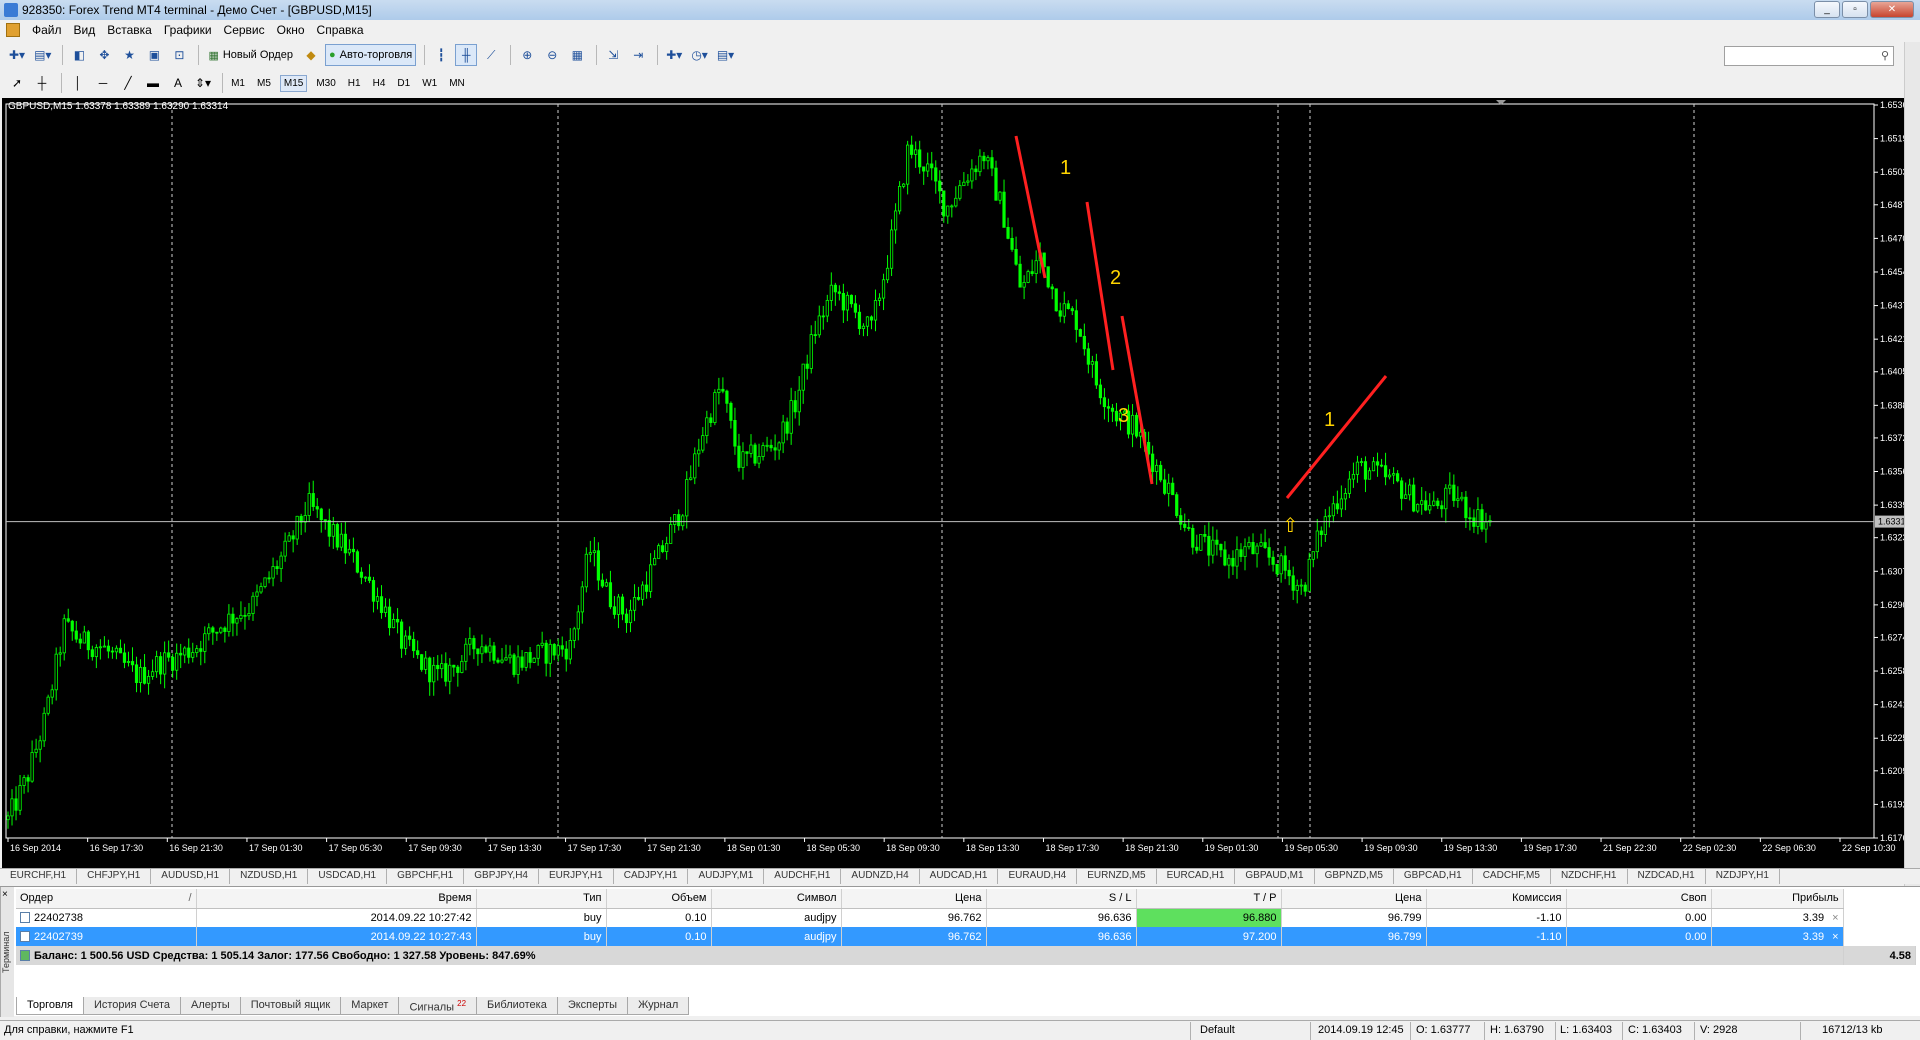  Describe the element at coordinates (1589, 876) in the screenshot. I see `symbol-tab: NZDCHF,H1` at that location.